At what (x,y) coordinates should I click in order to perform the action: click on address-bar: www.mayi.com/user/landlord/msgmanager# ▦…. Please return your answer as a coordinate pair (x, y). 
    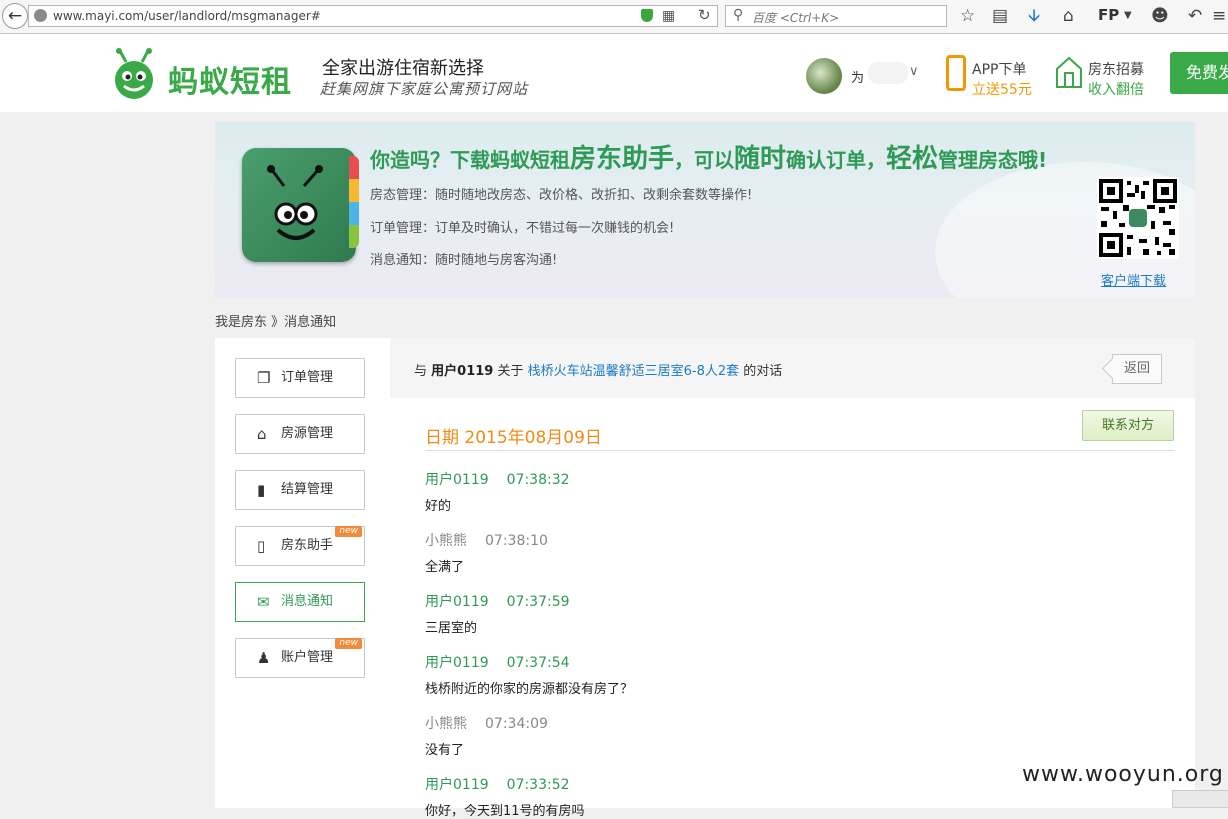
    Looking at the image, I should click on (373, 16).